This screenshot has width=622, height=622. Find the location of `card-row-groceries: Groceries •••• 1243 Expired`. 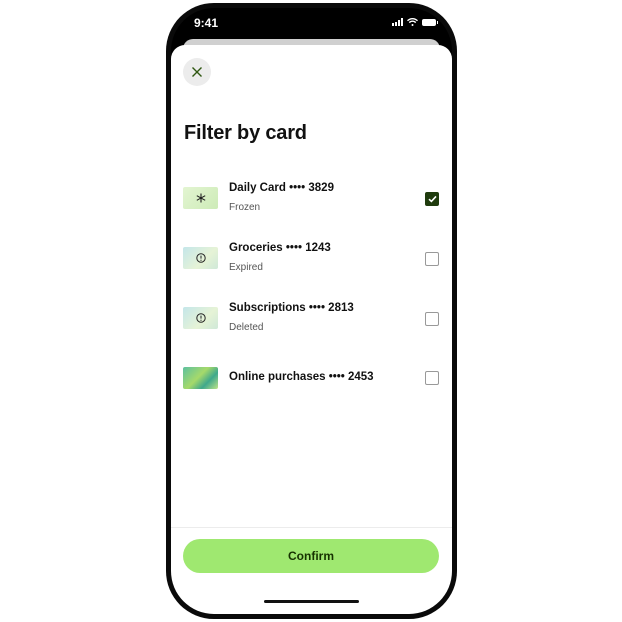

card-row-groceries: Groceries •••• 1243 Expired is located at coordinates (311, 258).